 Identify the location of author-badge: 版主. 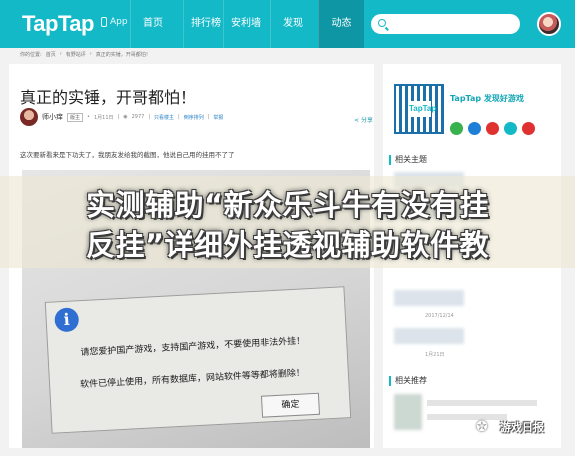
(75, 117).